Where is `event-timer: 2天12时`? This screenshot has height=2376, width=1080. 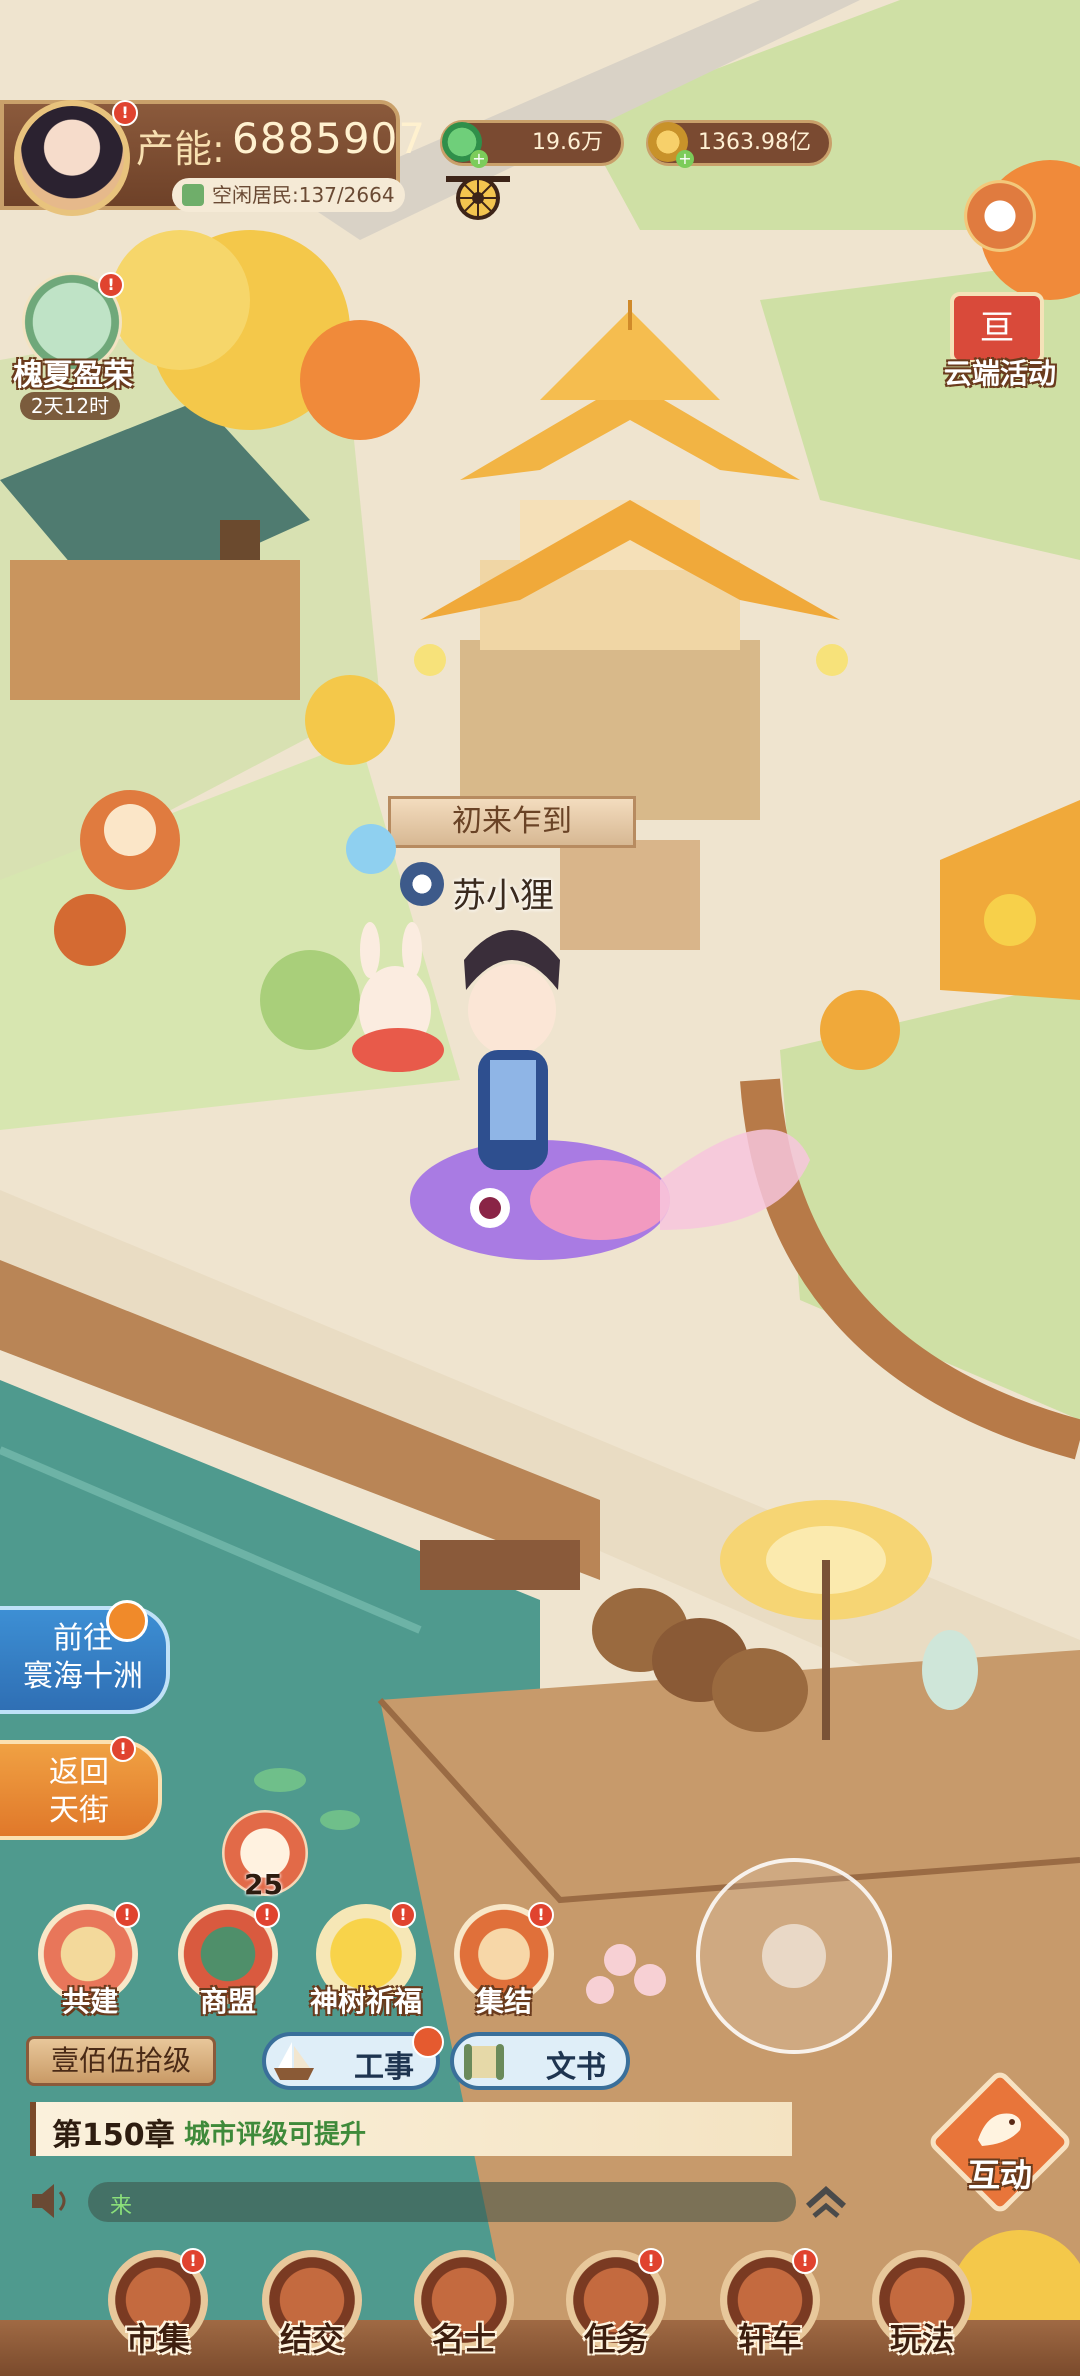 event-timer: 2天12时 is located at coordinates (70, 406).